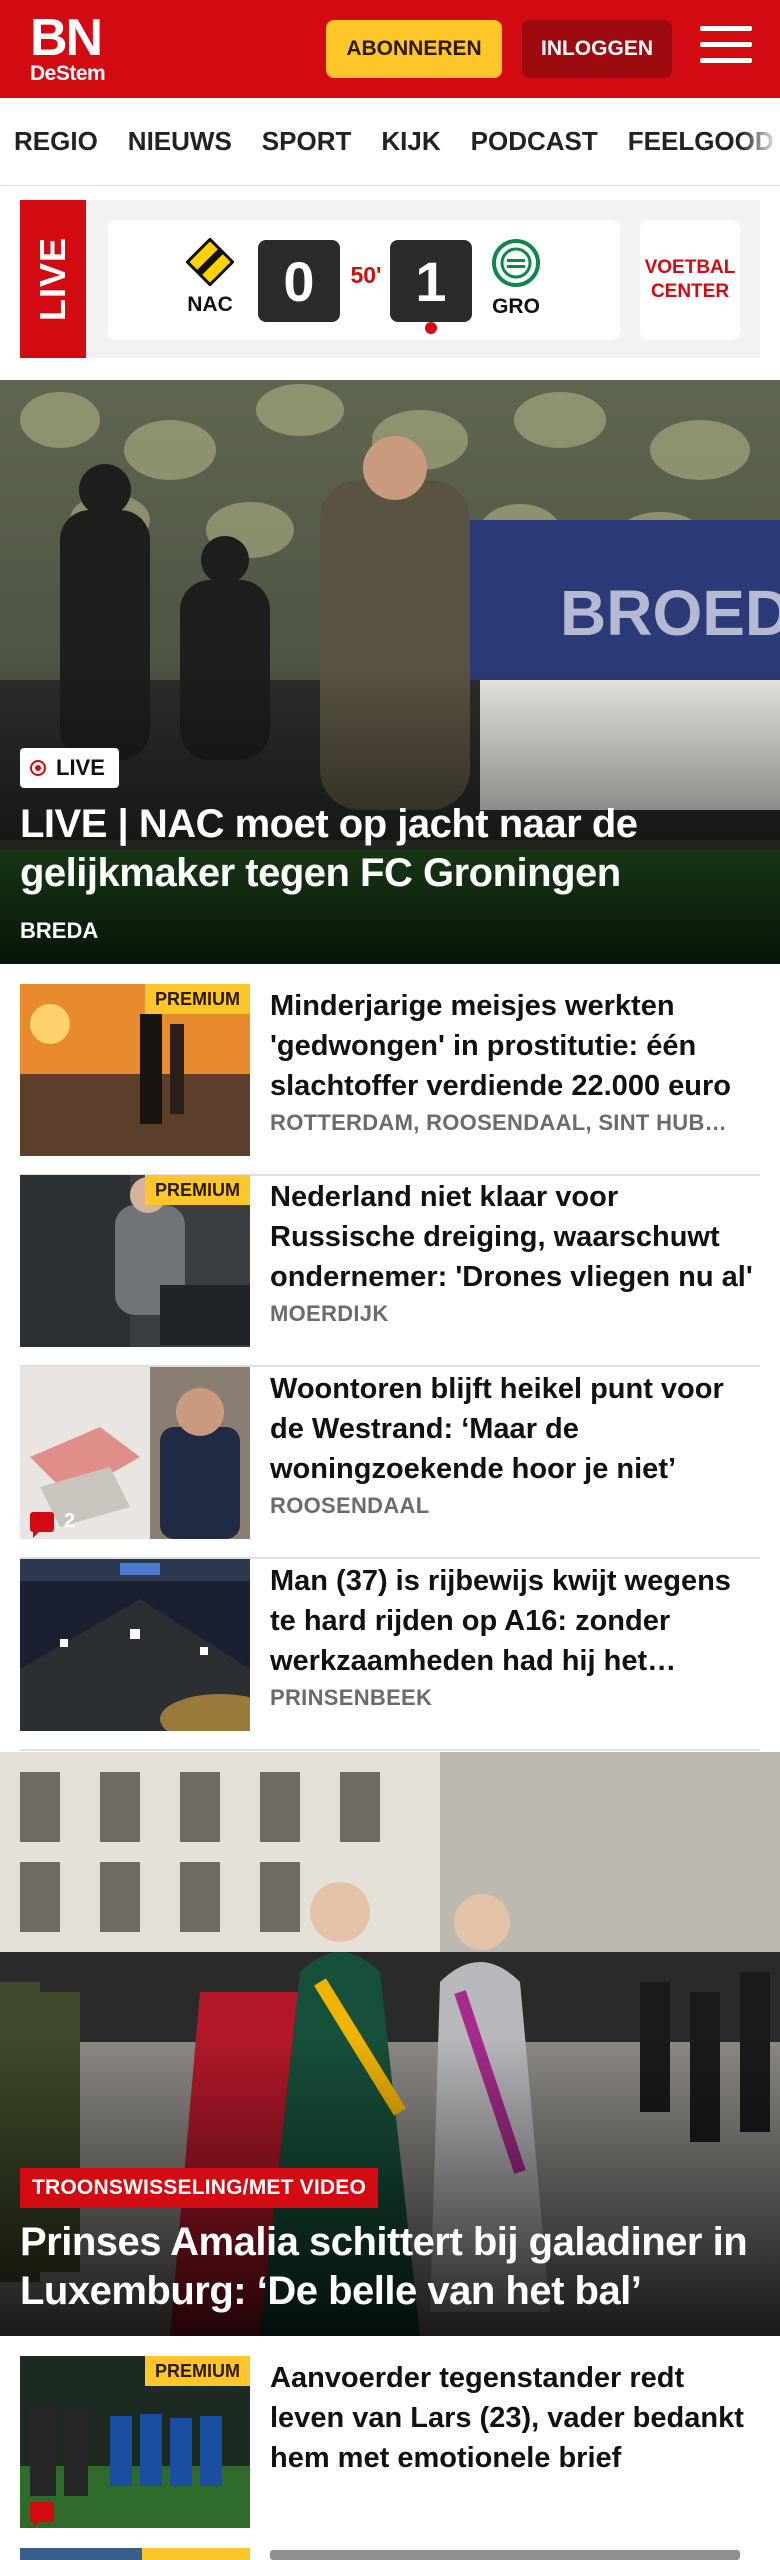 This screenshot has width=780, height=2560. What do you see at coordinates (410, 141) in the screenshot?
I see `nav-item-kijk: KIJK` at bounding box center [410, 141].